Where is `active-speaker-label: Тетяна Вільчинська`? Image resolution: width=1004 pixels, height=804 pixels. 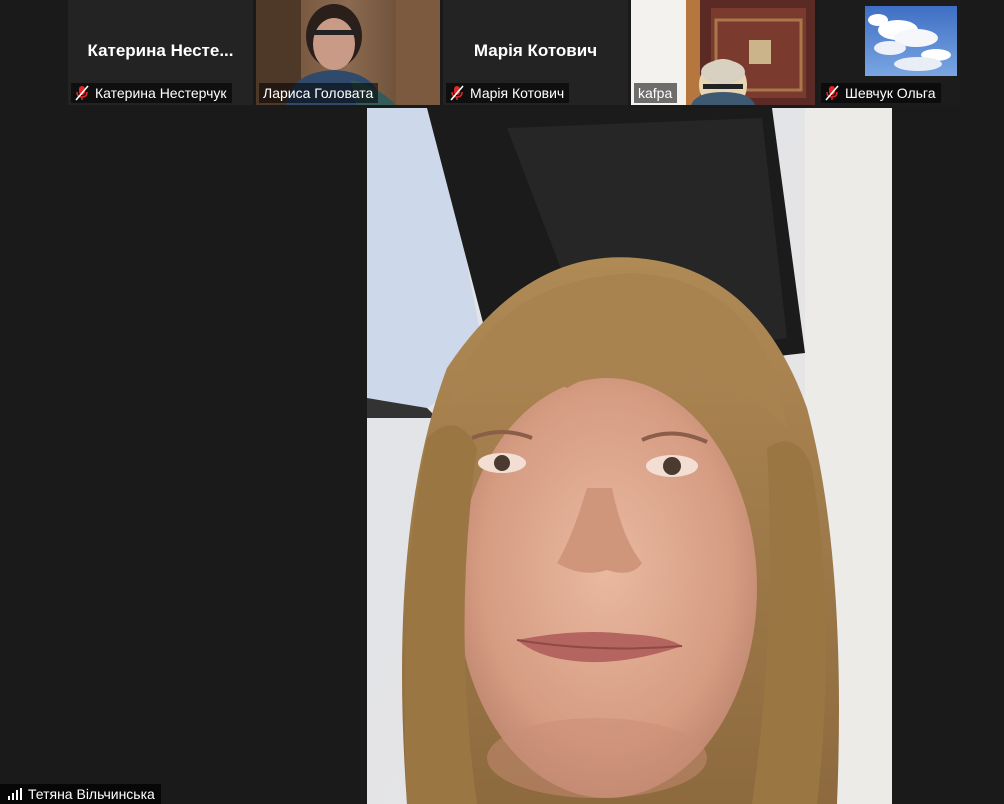 active-speaker-label: Тетяна Вільчинська is located at coordinates (80, 794).